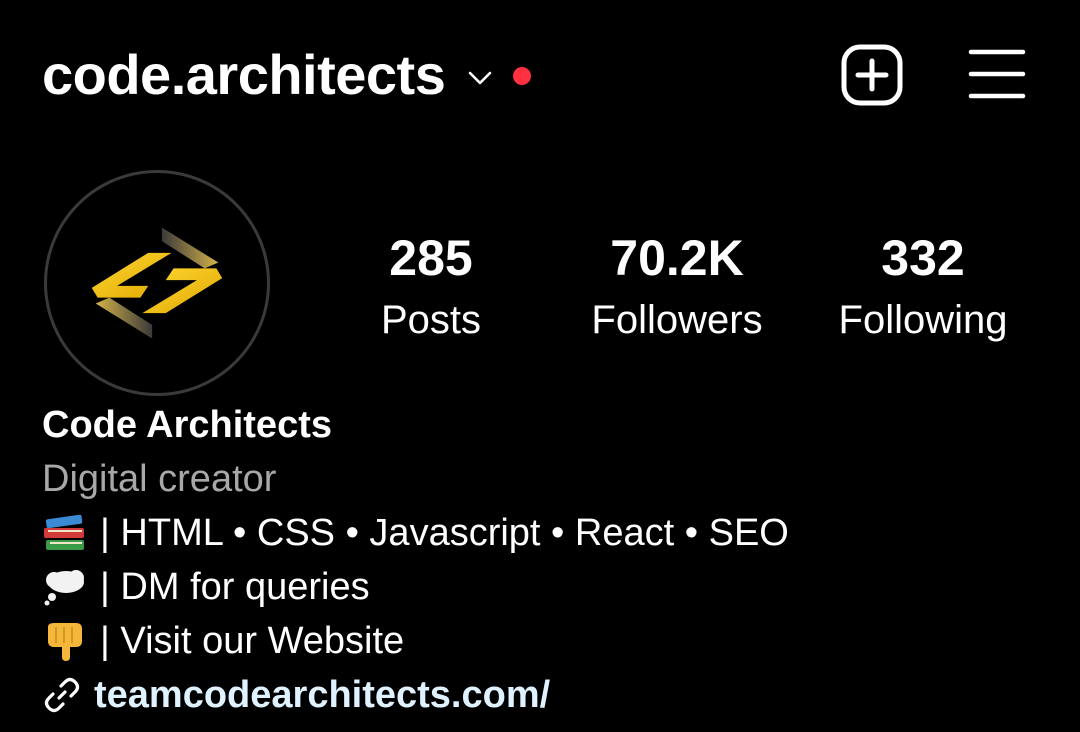  I want to click on code-architects-logo, so click(157, 283).